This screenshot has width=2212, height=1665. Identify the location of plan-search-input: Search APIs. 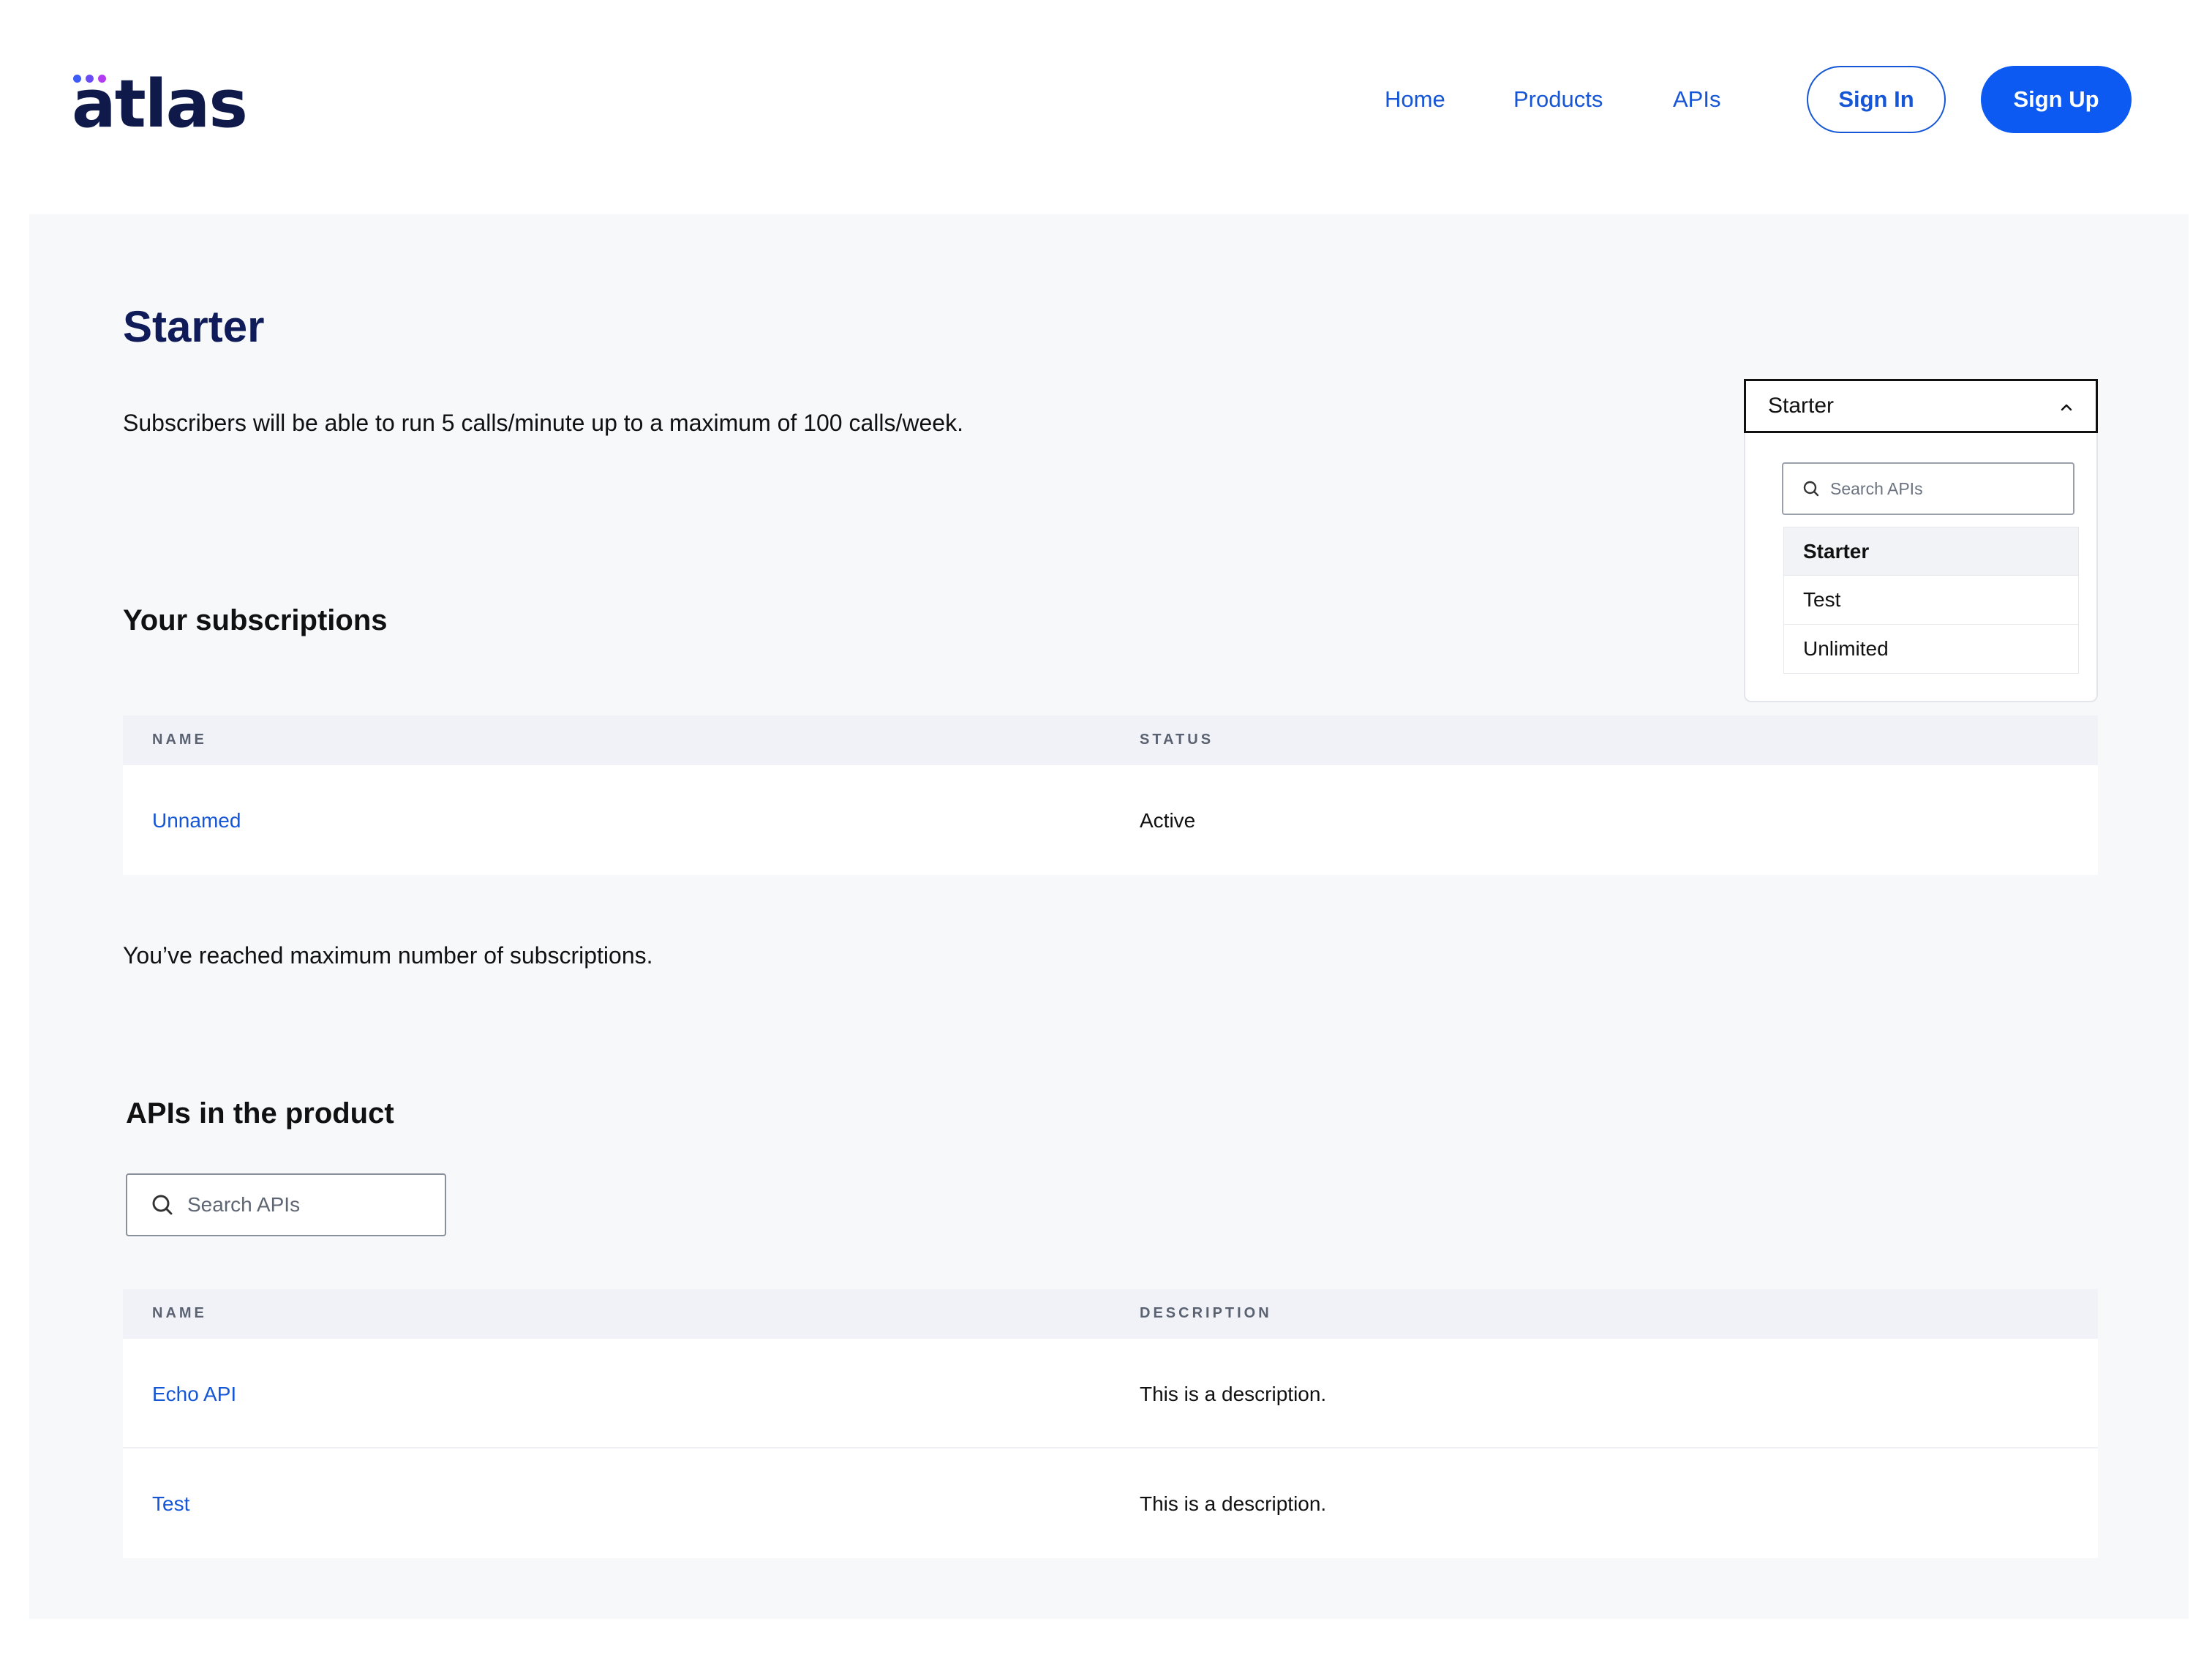
(1928, 488).